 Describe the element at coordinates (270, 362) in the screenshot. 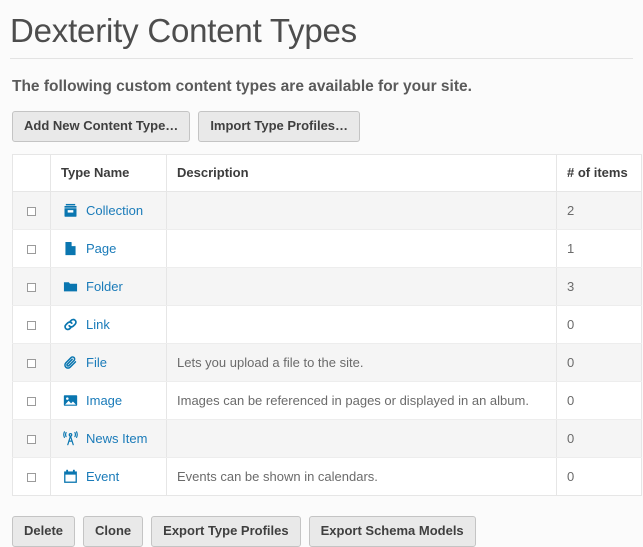

I see `description-text: Lets you upload a file to the site.` at that location.